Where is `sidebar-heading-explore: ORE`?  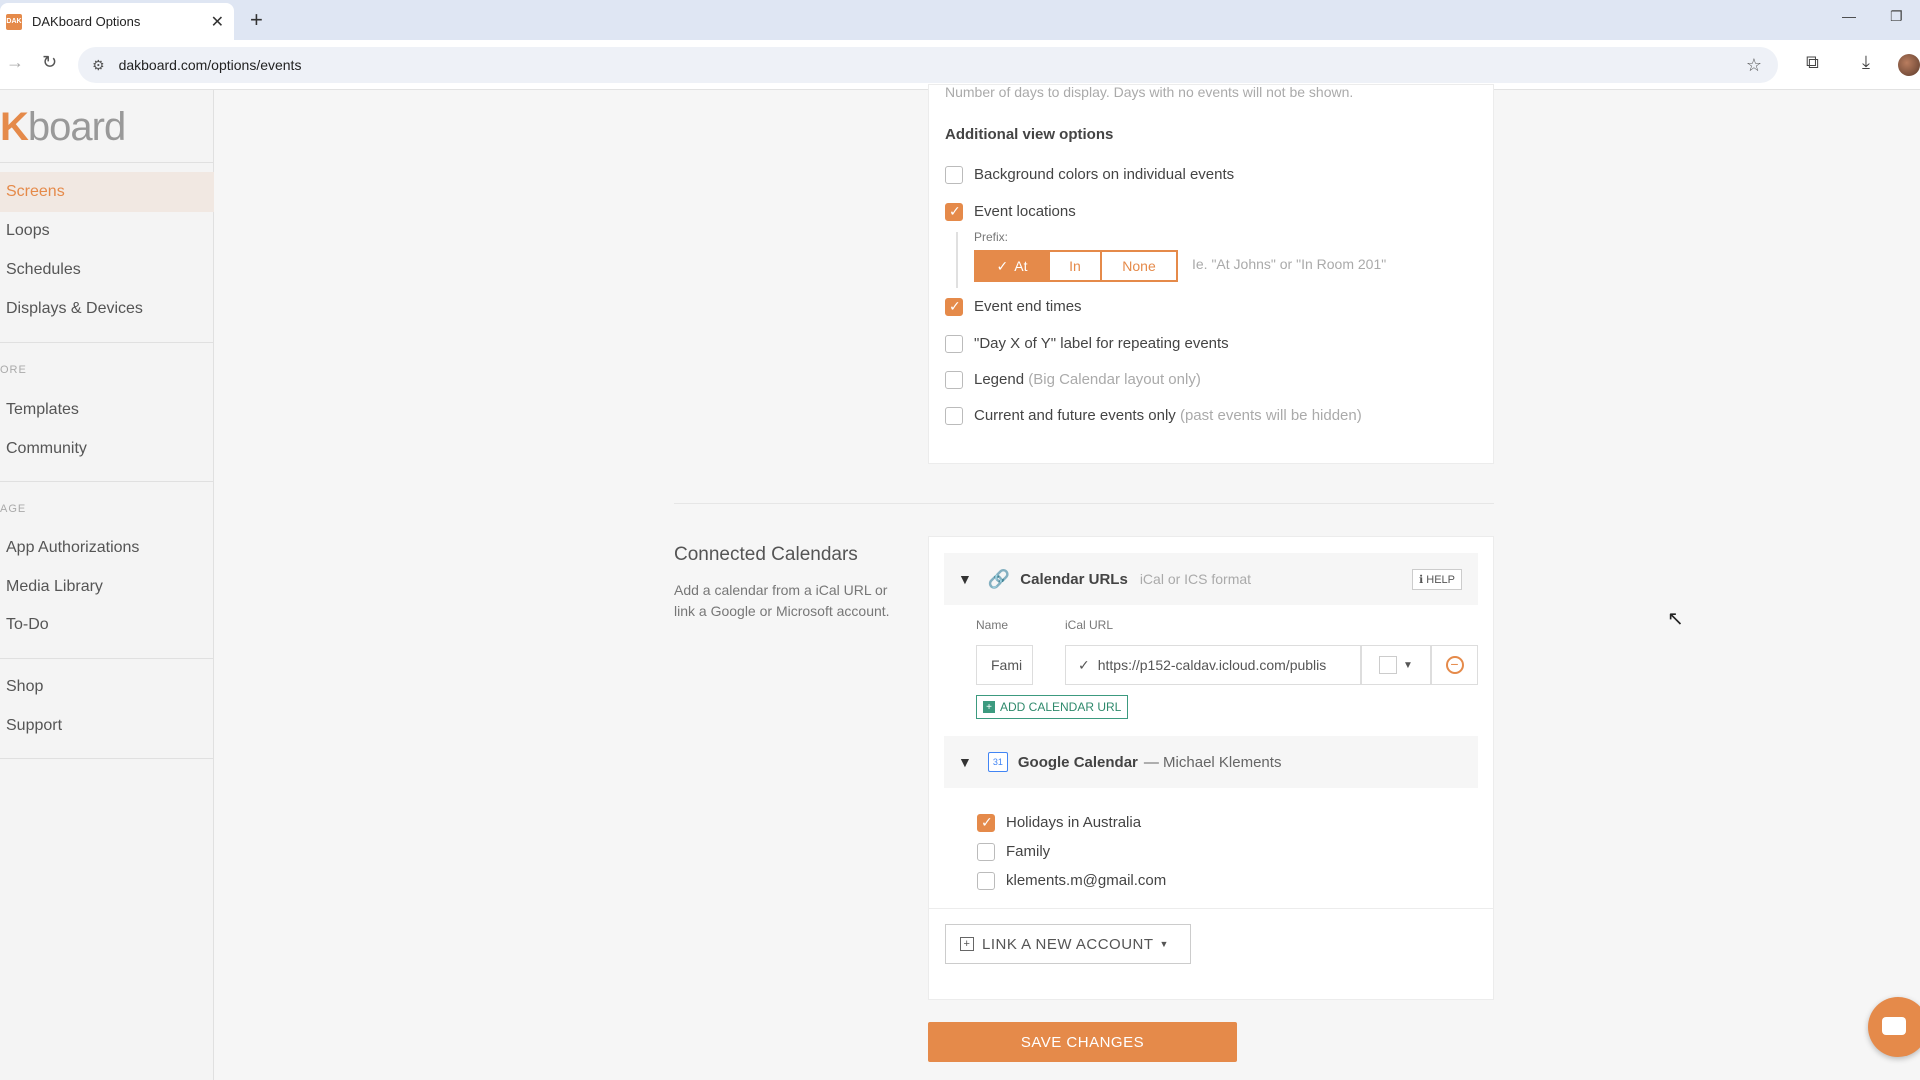 sidebar-heading-explore: ORE is located at coordinates (13, 370).